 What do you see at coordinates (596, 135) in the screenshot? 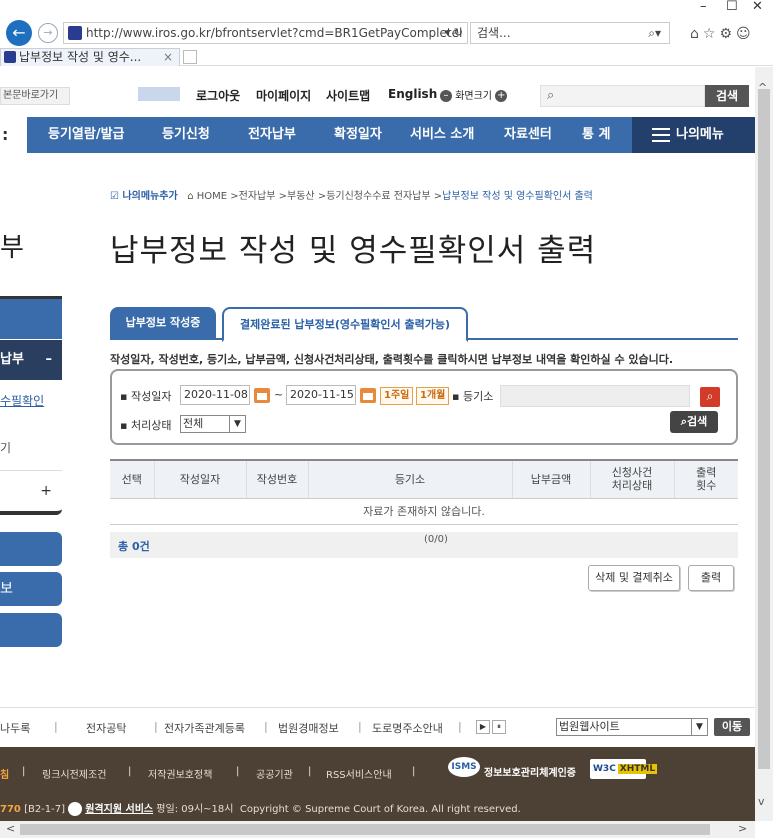
I see `nav-item-statistics: 통 계` at bounding box center [596, 135].